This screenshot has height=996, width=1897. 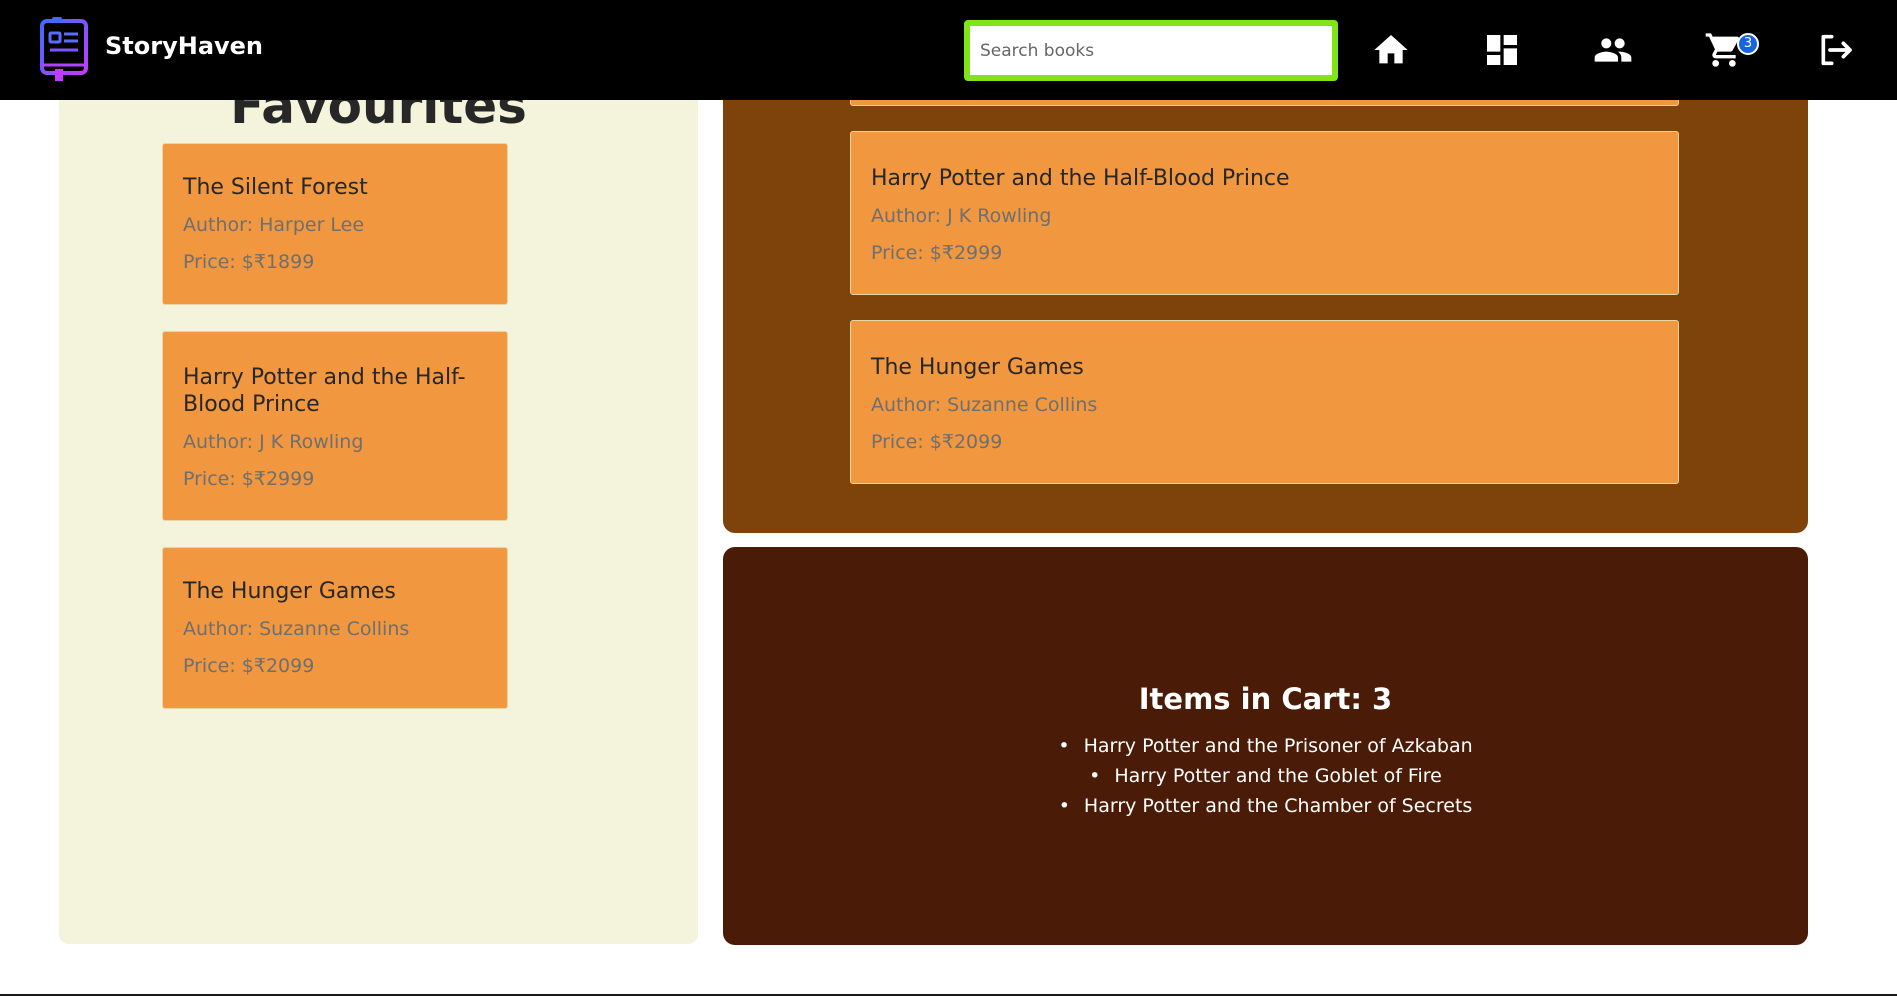 I want to click on home-icon, so click(x=1391, y=50).